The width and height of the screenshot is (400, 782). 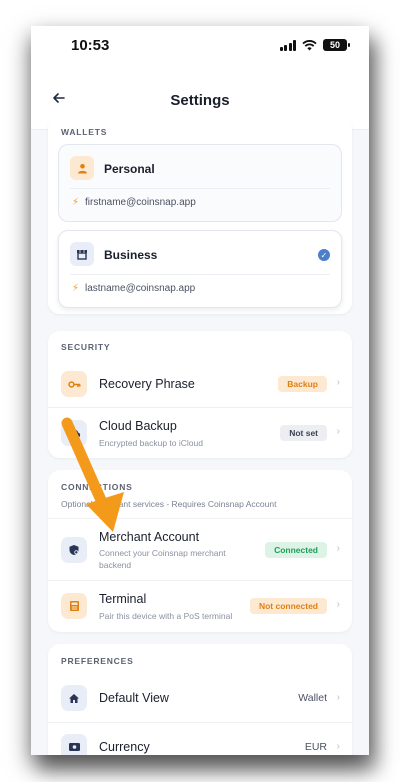 I want to click on status-badge: Not set, so click(x=303, y=433).